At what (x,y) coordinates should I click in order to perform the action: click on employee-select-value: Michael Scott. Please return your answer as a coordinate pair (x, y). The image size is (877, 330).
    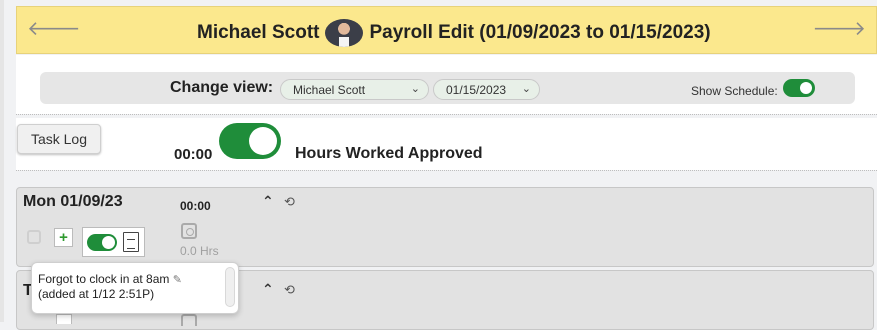
    Looking at the image, I should click on (329, 90).